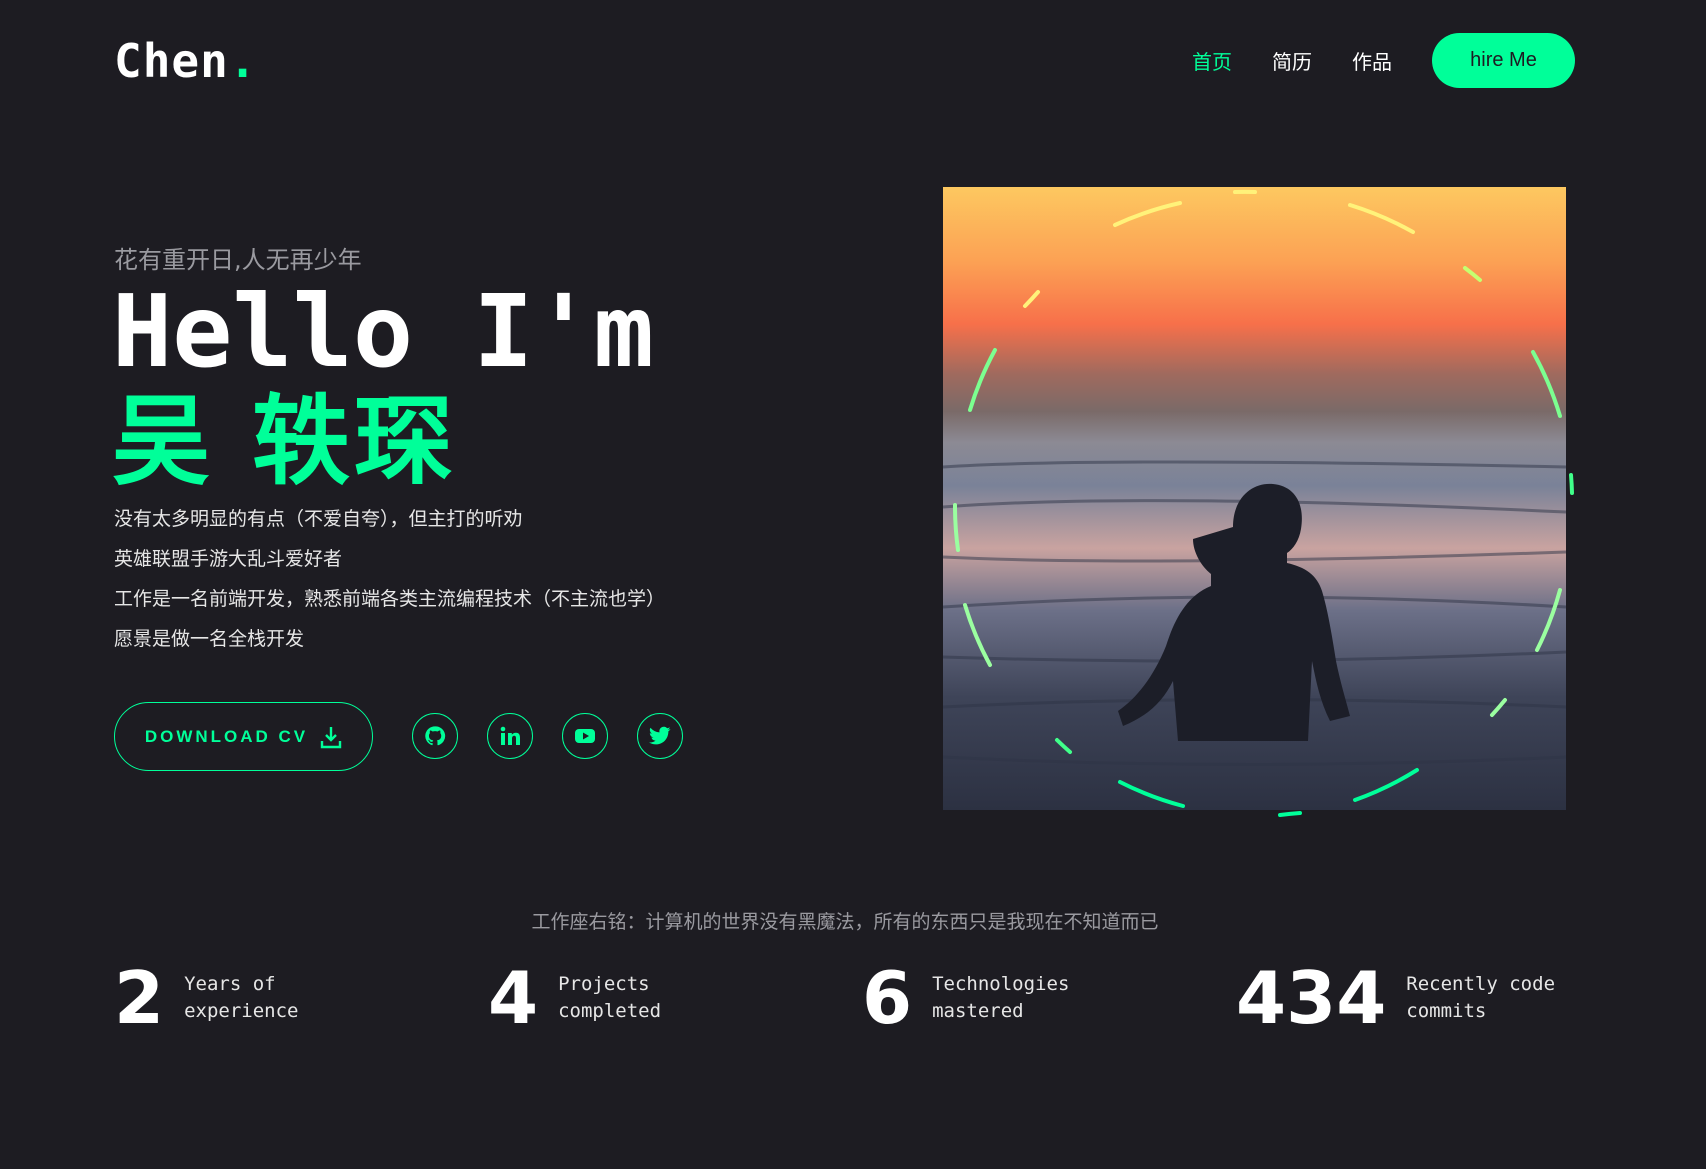 The height and width of the screenshot is (1169, 1706). What do you see at coordinates (228, 559) in the screenshot?
I see `intro-line: 英雄联盟手游大乱斗爱好者` at bounding box center [228, 559].